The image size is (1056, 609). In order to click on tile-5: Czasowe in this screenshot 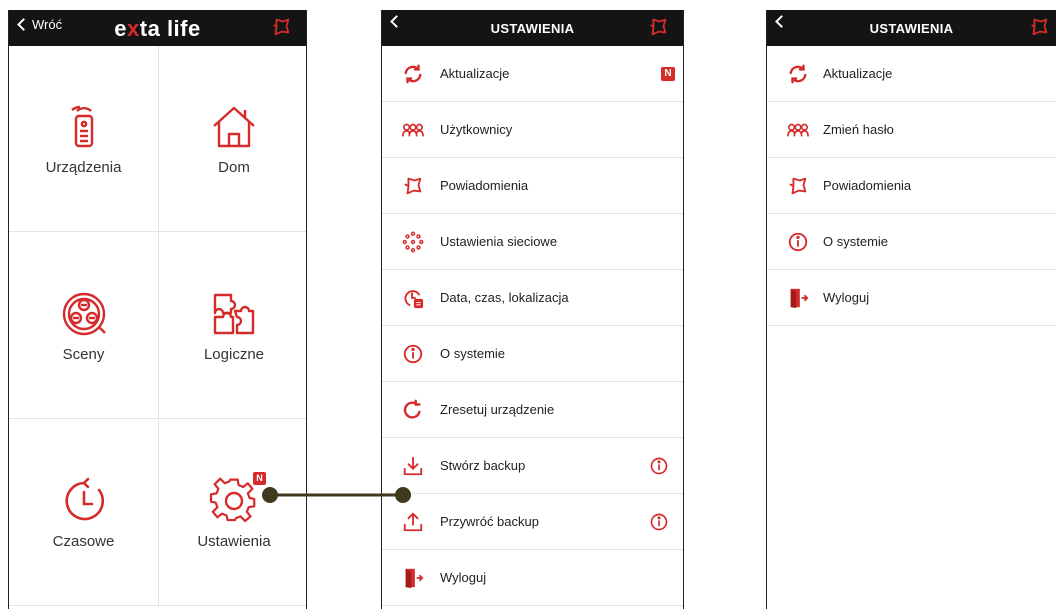, I will do `click(84, 513)`.